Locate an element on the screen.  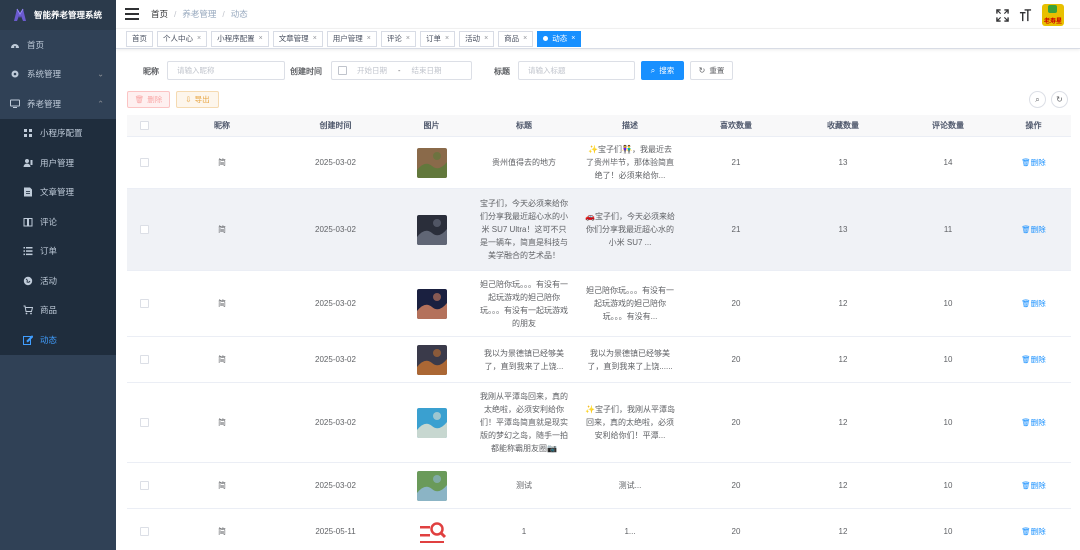
row-delete-label: 删除 is located at coordinates (1038, 422).